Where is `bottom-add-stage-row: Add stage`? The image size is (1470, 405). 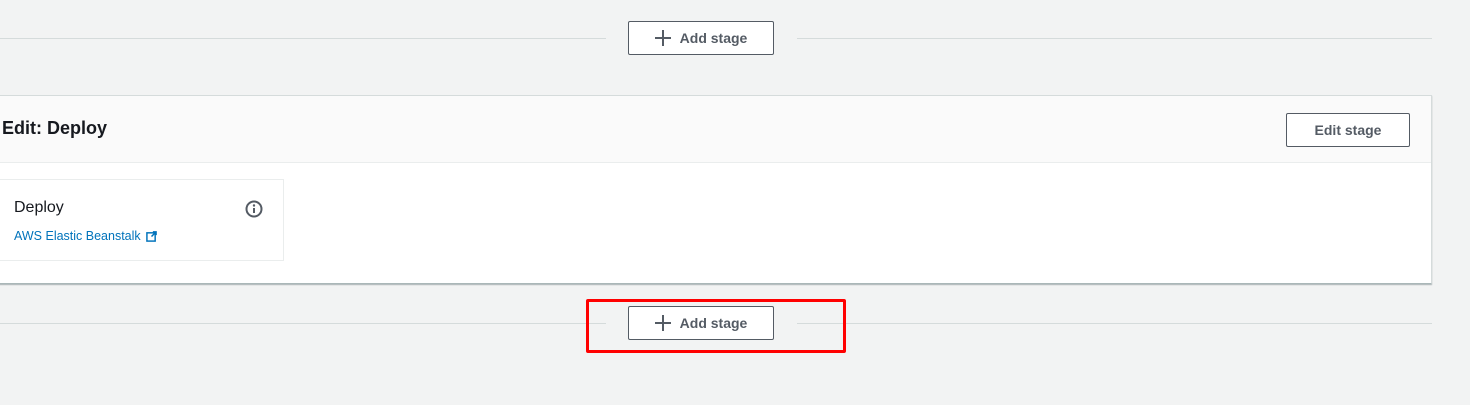 bottom-add-stage-row: Add stage is located at coordinates (716, 324).